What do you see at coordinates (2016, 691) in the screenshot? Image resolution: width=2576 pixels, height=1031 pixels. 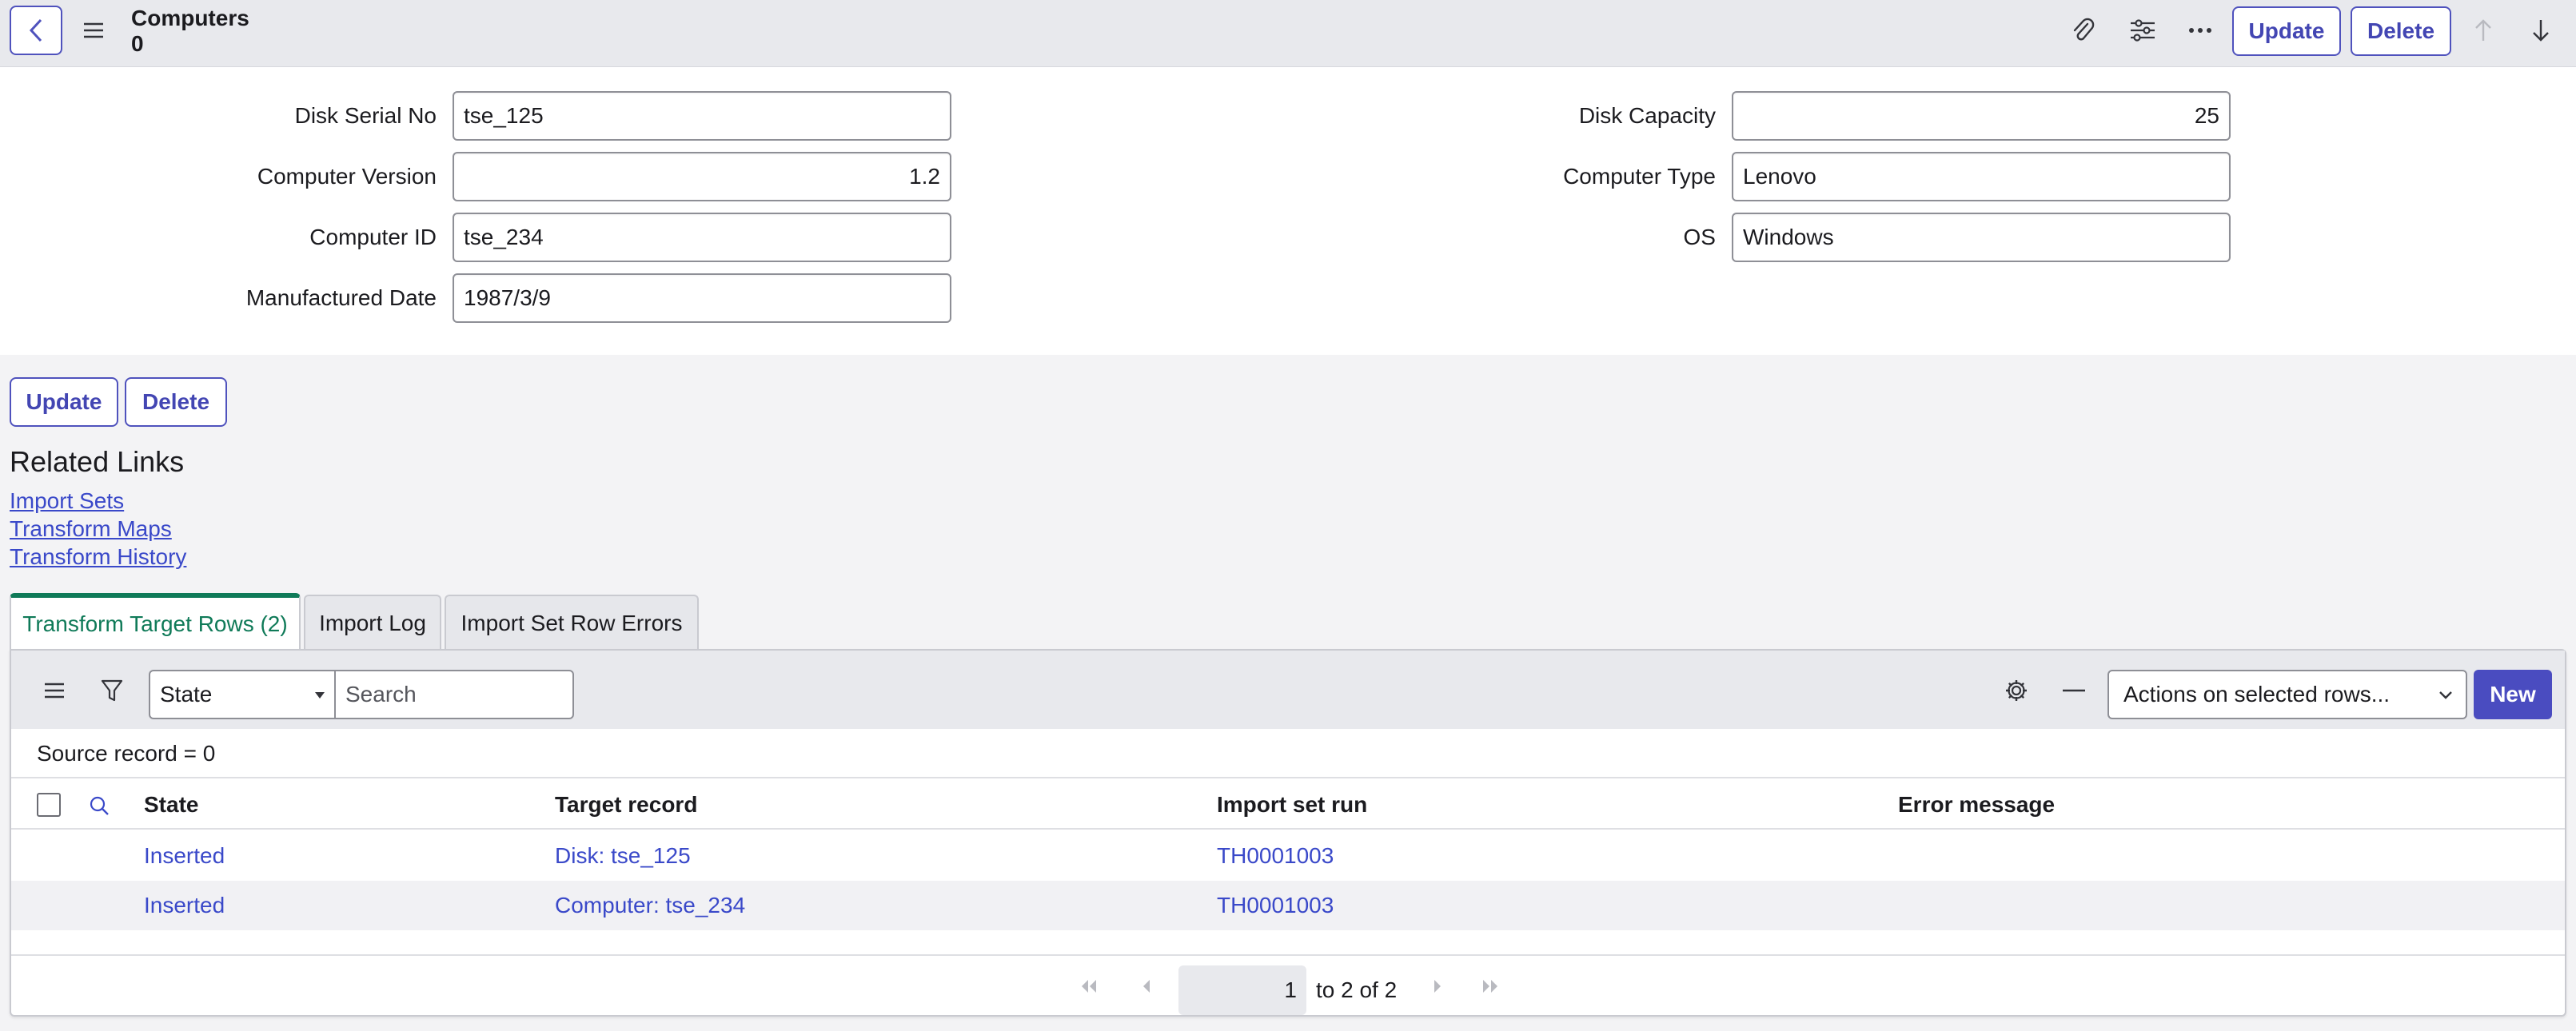 I see `gear-icon` at bounding box center [2016, 691].